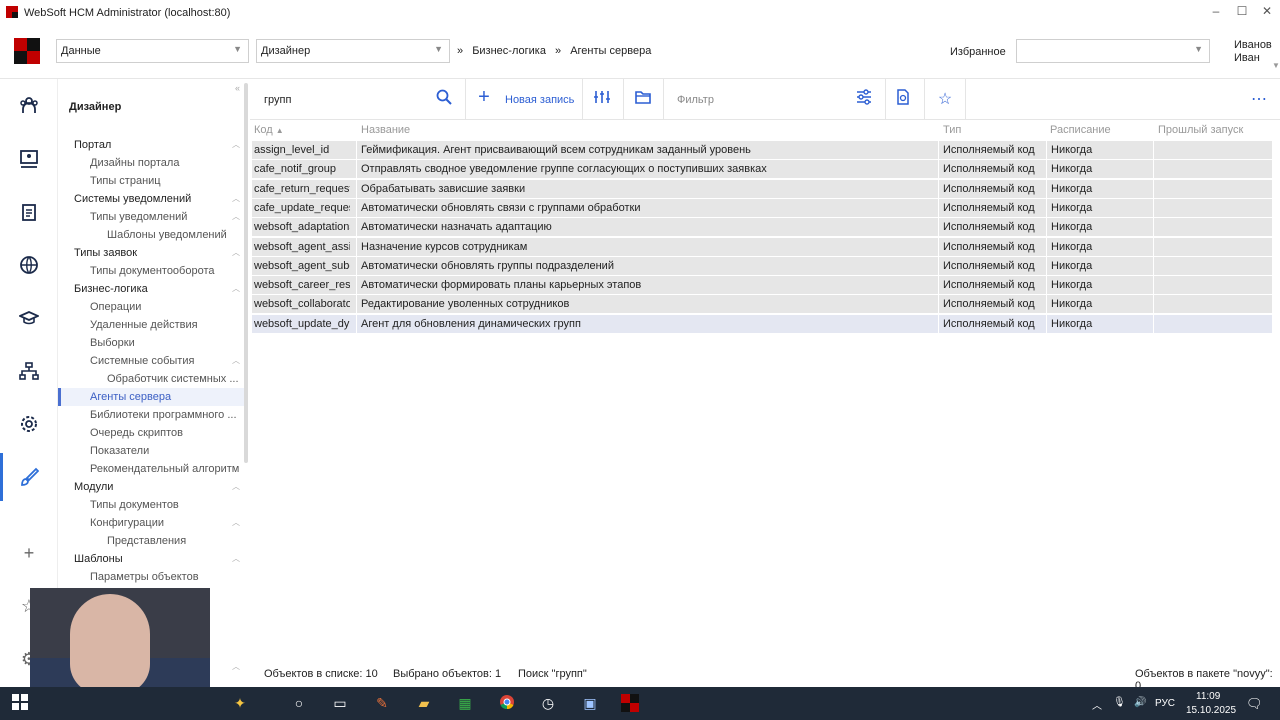  I want to click on search-icon, so click(444, 99).